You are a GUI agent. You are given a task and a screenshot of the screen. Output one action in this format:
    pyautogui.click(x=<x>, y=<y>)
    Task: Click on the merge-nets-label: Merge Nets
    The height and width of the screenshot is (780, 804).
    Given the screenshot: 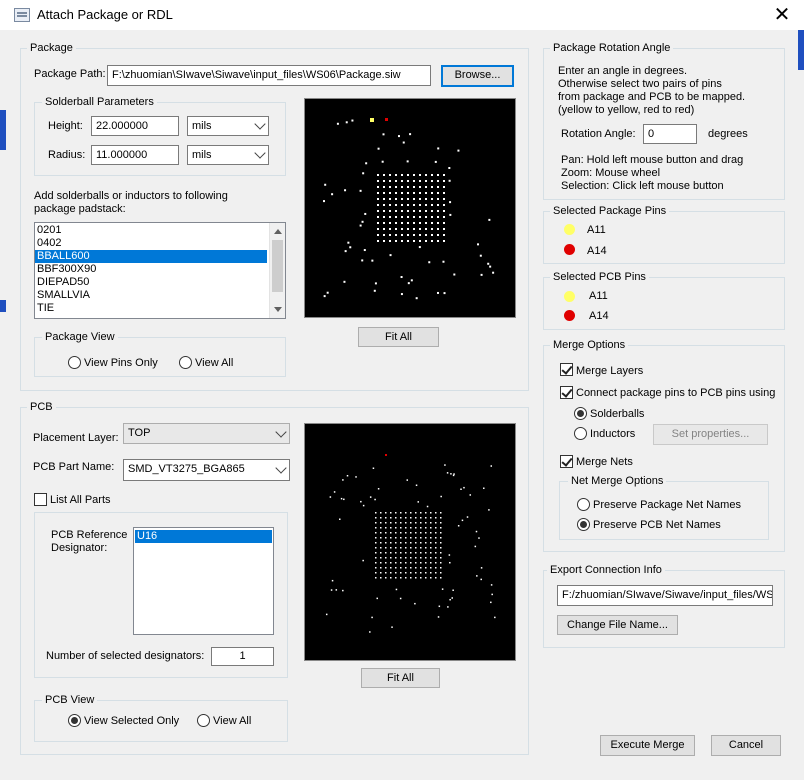 What is the action you would take?
    pyautogui.click(x=604, y=462)
    